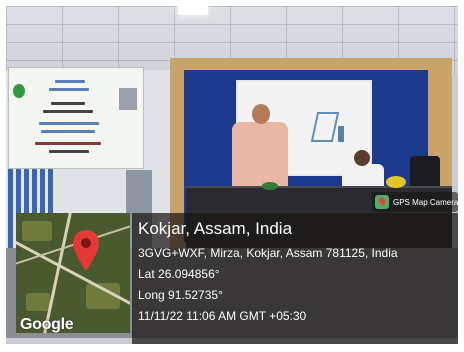 The width and height of the screenshot is (464, 352). I want to click on banner-logo, so click(19, 91).